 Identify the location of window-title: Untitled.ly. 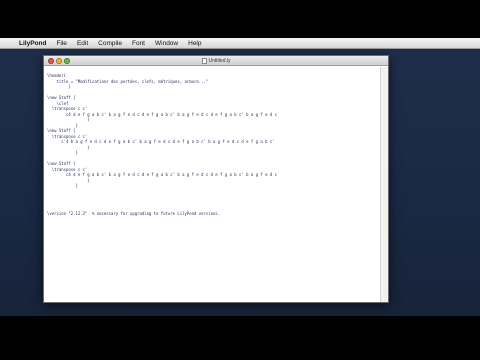
(219, 61).